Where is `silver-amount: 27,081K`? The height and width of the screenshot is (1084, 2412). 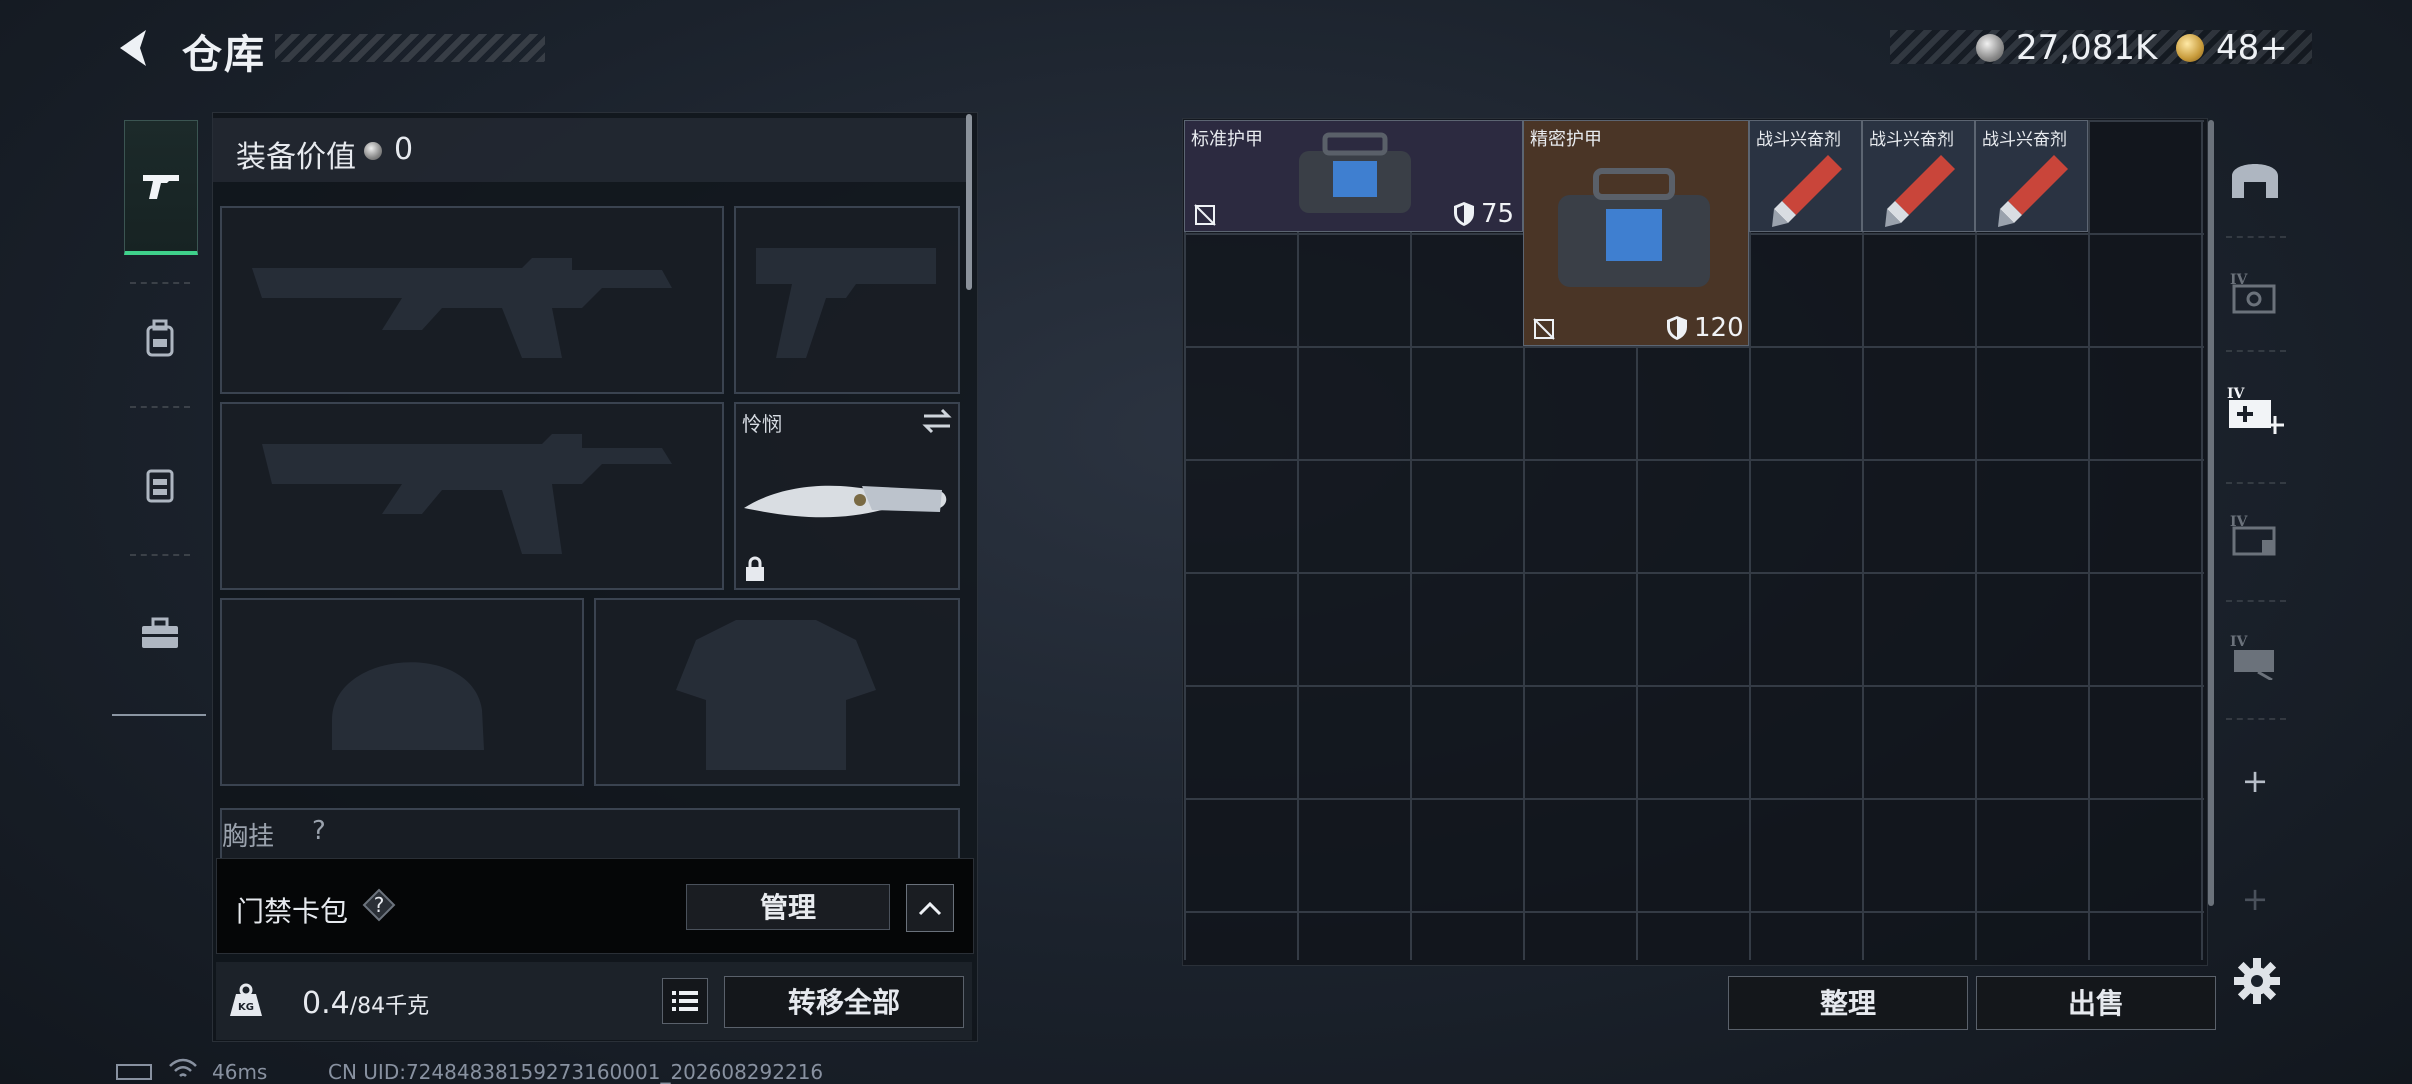 silver-amount: 27,081K is located at coordinates (2087, 48).